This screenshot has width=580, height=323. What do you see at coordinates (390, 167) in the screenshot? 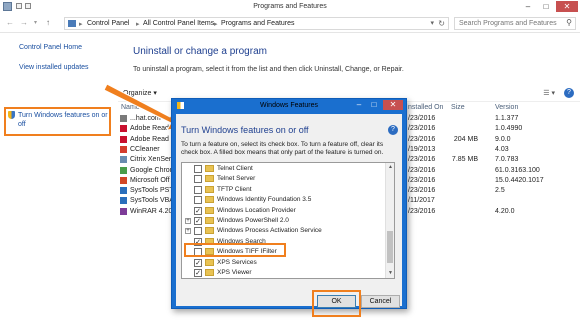
I see `scroll-up-icon: ▲` at bounding box center [390, 167].